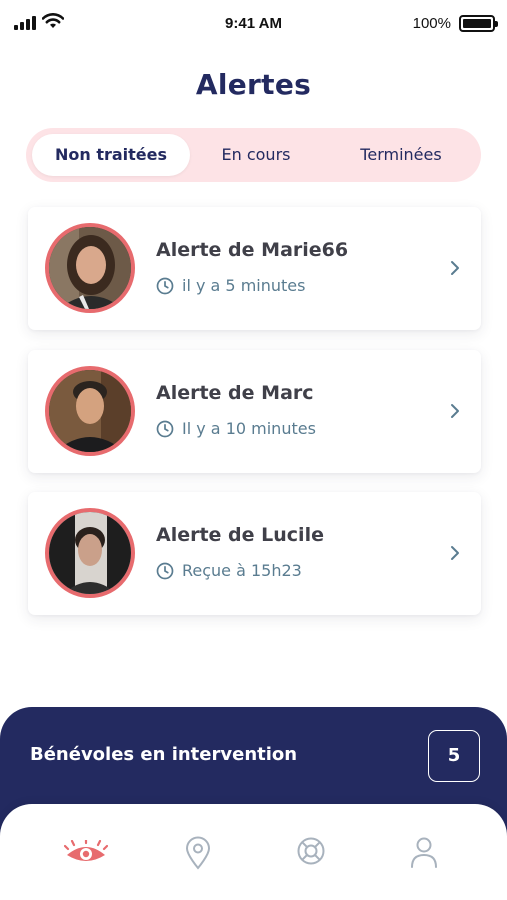 The image size is (507, 900). What do you see at coordinates (235, 393) in the screenshot?
I see `alert-title: Alerte de Marc` at bounding box center [235, 393].